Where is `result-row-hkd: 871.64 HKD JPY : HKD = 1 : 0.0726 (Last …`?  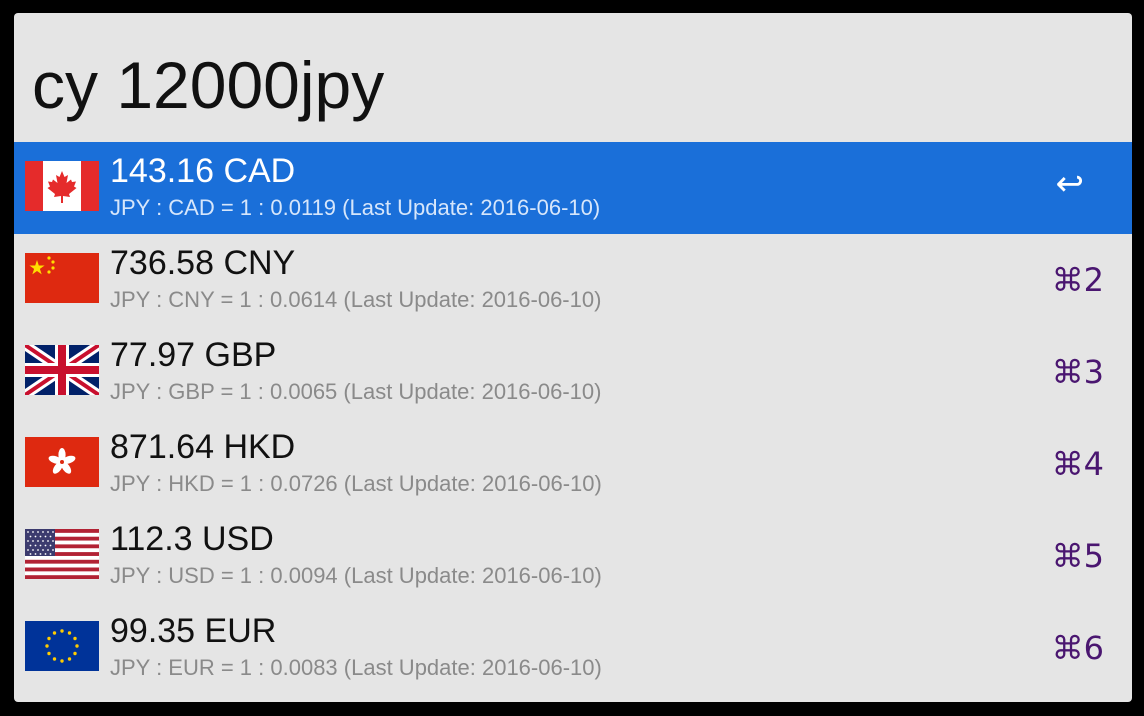 result-row-hkd: 871.64 HKD JPY : HKD = 1 : 0.0726 (Last … is located at coordinates (573, 464).